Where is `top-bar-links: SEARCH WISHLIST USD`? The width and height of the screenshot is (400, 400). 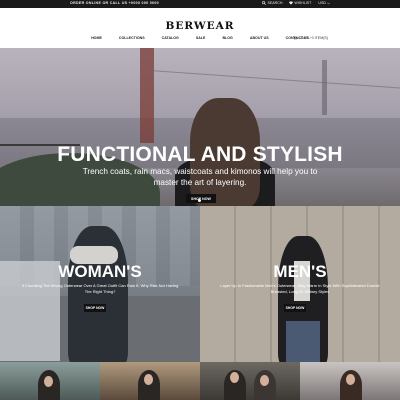
top-bar-links: SEARCH WISHLIST USD is located at coordinates (296, 3).